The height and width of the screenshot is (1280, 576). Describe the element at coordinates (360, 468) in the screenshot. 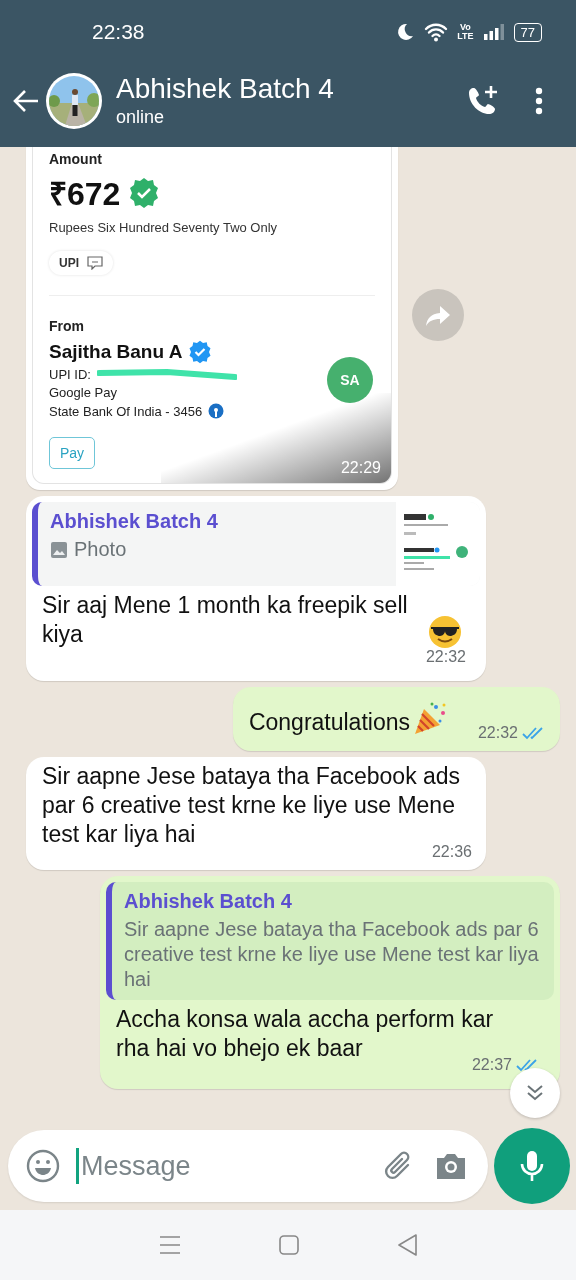

I see `message-time: 22:29` at that location.